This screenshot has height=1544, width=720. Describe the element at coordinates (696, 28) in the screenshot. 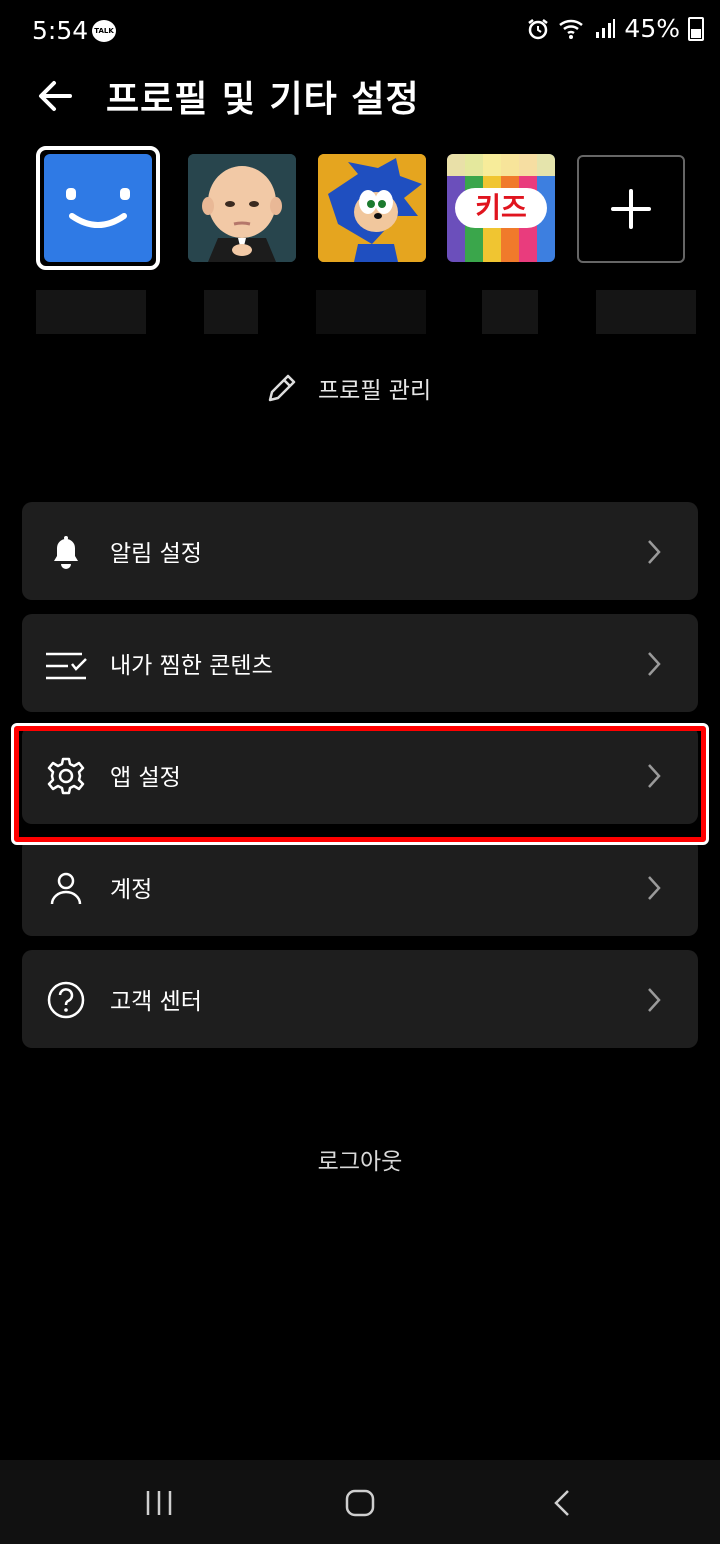

I see `battery-icon` at that location.